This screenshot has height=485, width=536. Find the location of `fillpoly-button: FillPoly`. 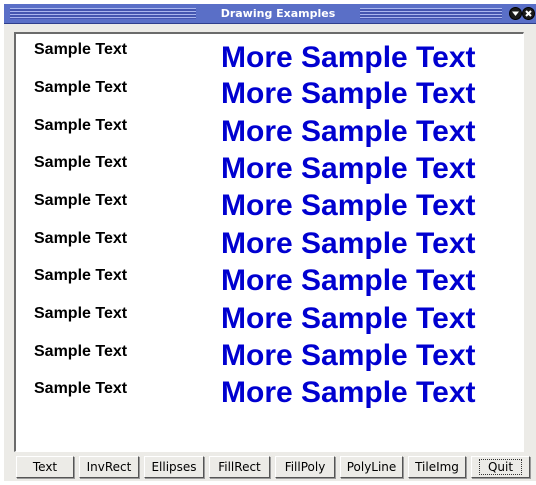

fillpoly-button: FillPoly is located at coordinates (305, 467).